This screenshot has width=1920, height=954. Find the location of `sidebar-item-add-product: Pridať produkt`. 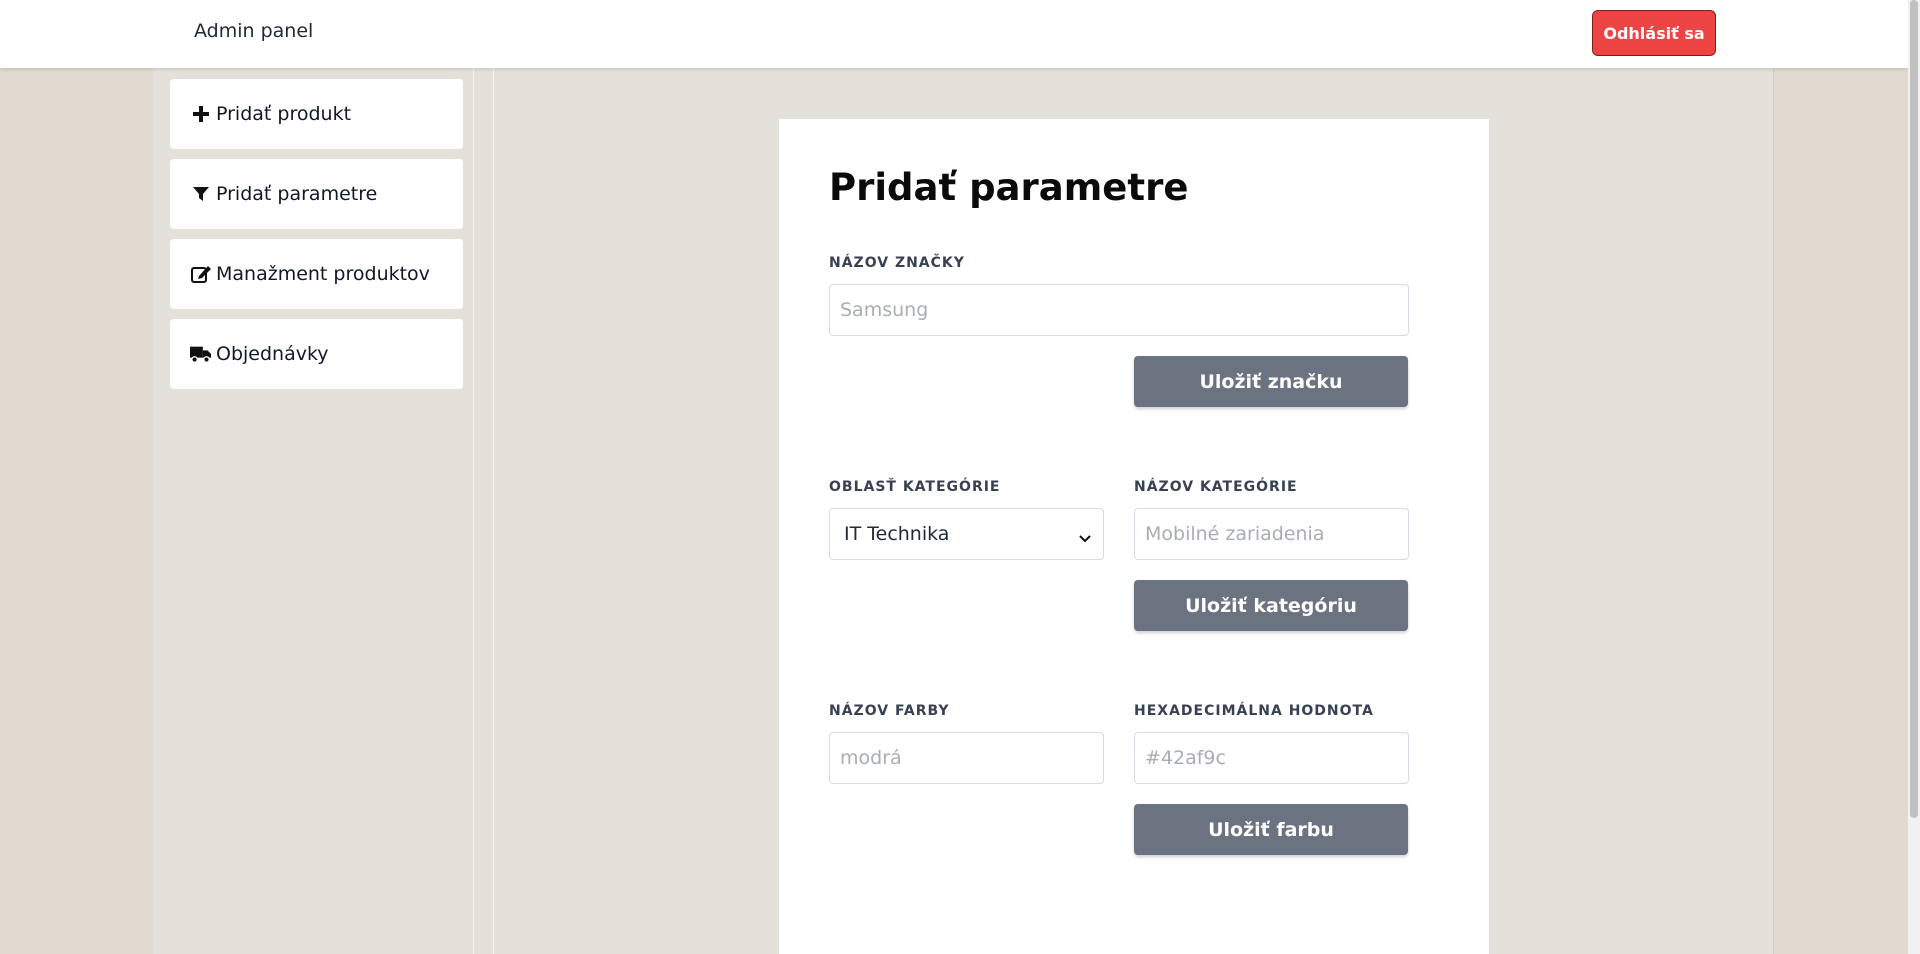

sidebar-item-add-product: Pridať produkt is located at coordinates (316, 114).